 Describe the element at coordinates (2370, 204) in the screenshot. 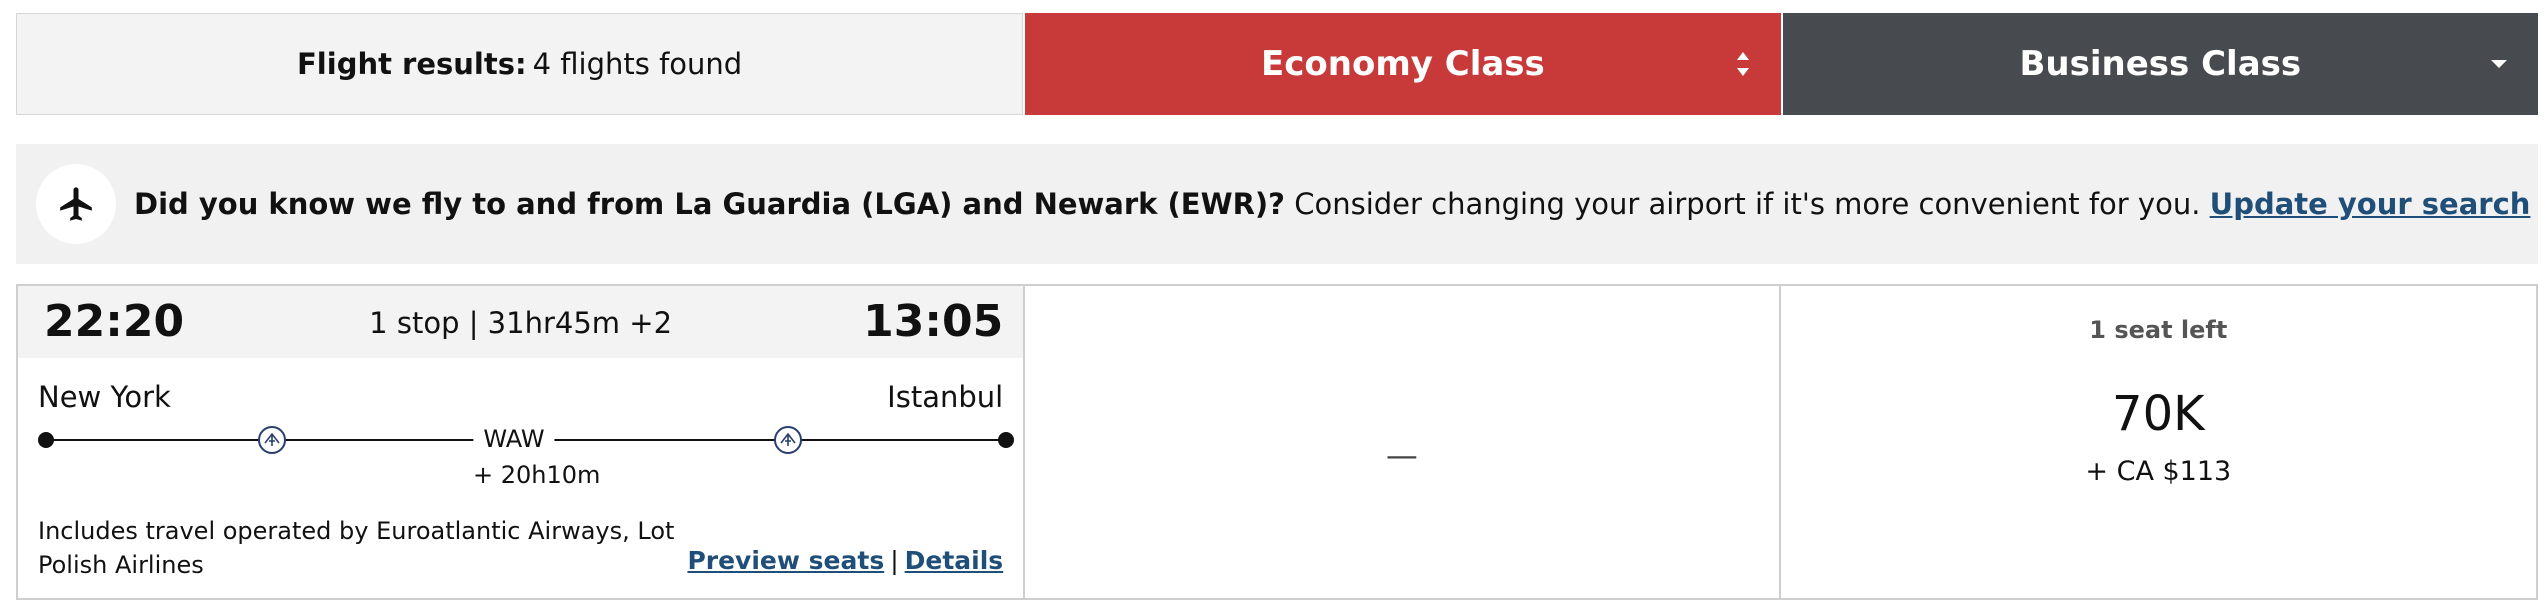

I see `update-search-link: Update your search` at that location.